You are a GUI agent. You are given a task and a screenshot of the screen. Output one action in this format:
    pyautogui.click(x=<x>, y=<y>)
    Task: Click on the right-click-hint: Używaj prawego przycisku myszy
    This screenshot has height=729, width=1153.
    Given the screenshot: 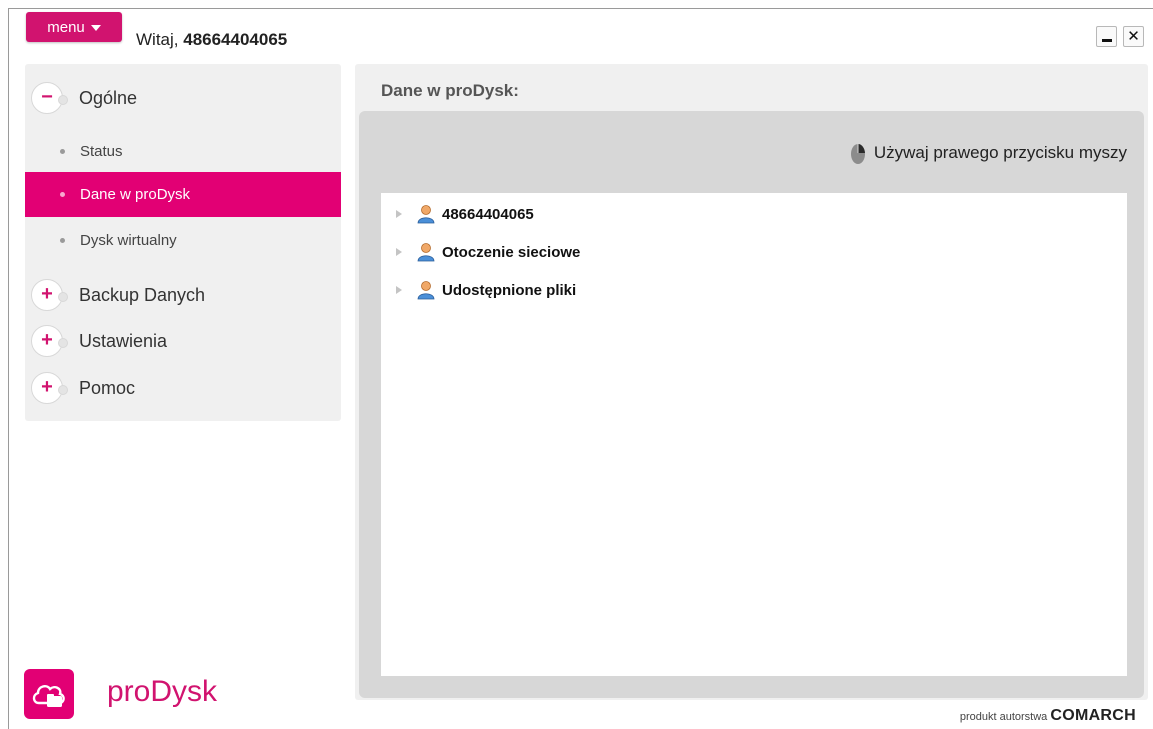 What is the action you would take?
    pyautogui.click(x=988, y=153)
    